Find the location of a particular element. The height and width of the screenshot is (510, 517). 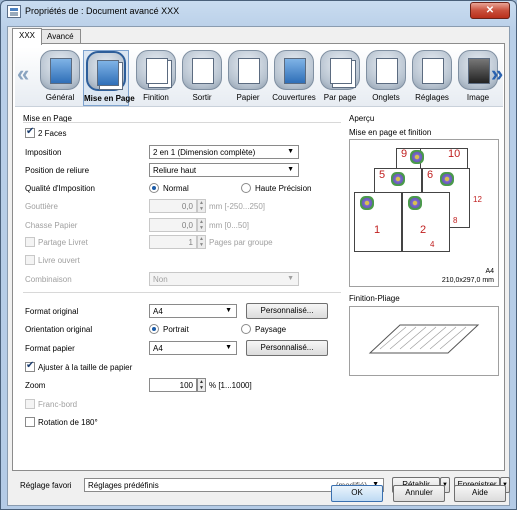

preview-paper-size: A4 is located at coordinates (489, 271).